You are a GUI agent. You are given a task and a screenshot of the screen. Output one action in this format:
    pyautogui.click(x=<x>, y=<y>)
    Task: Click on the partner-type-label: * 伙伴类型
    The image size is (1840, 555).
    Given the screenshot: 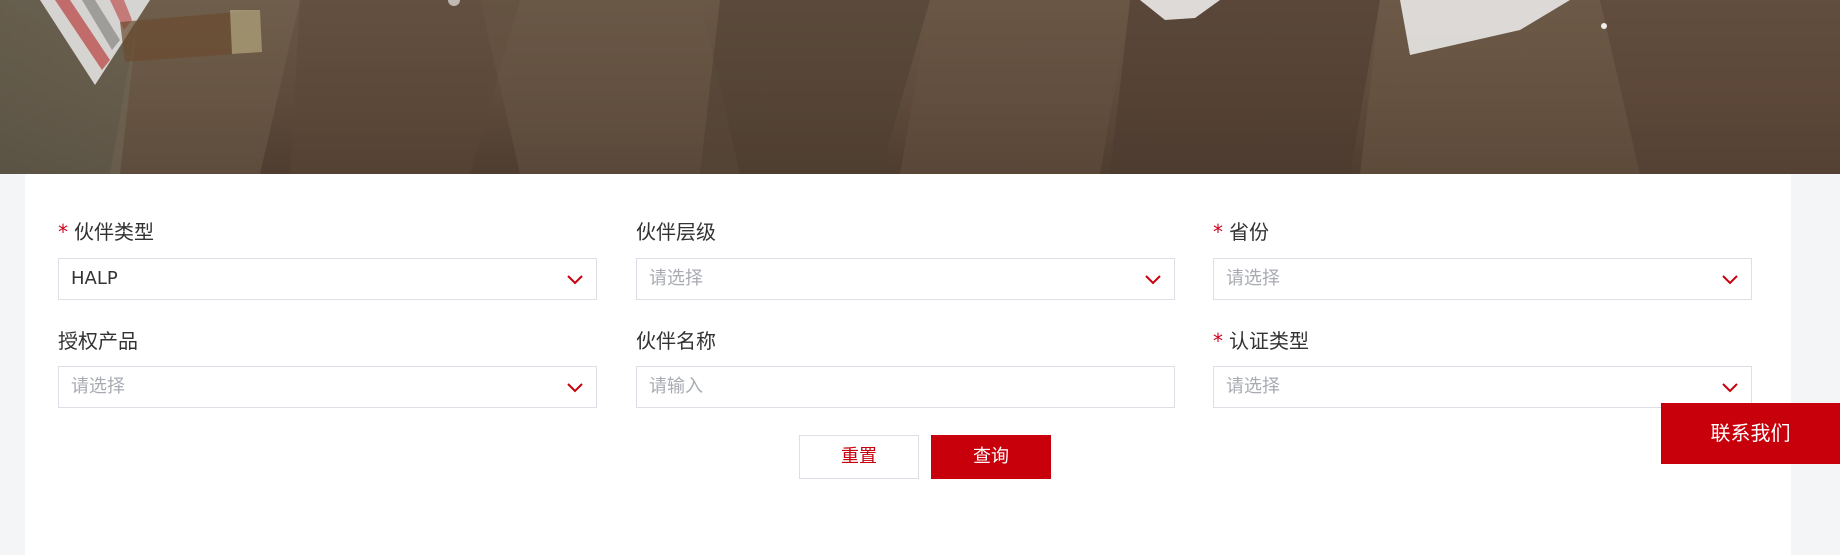 What is the action you would take?
    pyautogui.click(x=106, y=232)
    